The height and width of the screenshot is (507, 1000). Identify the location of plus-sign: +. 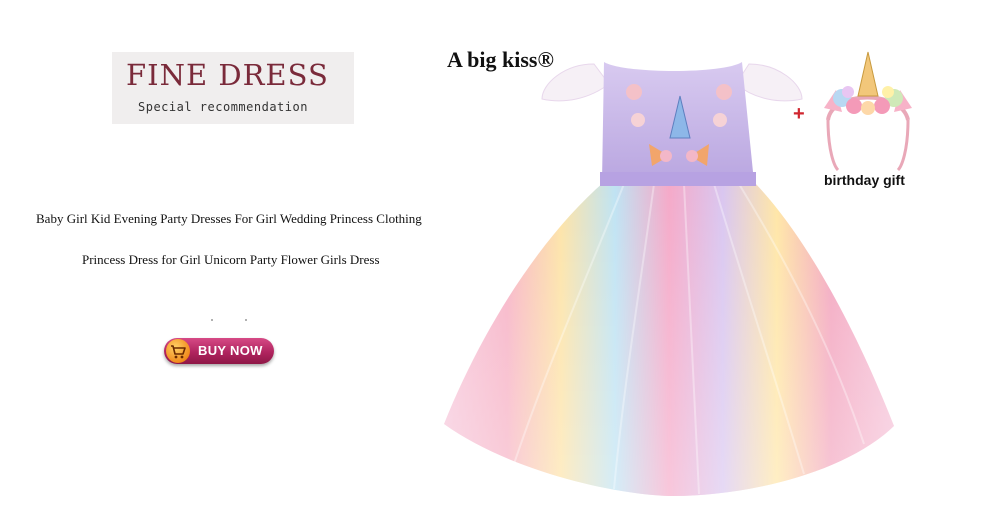
(799, 114).